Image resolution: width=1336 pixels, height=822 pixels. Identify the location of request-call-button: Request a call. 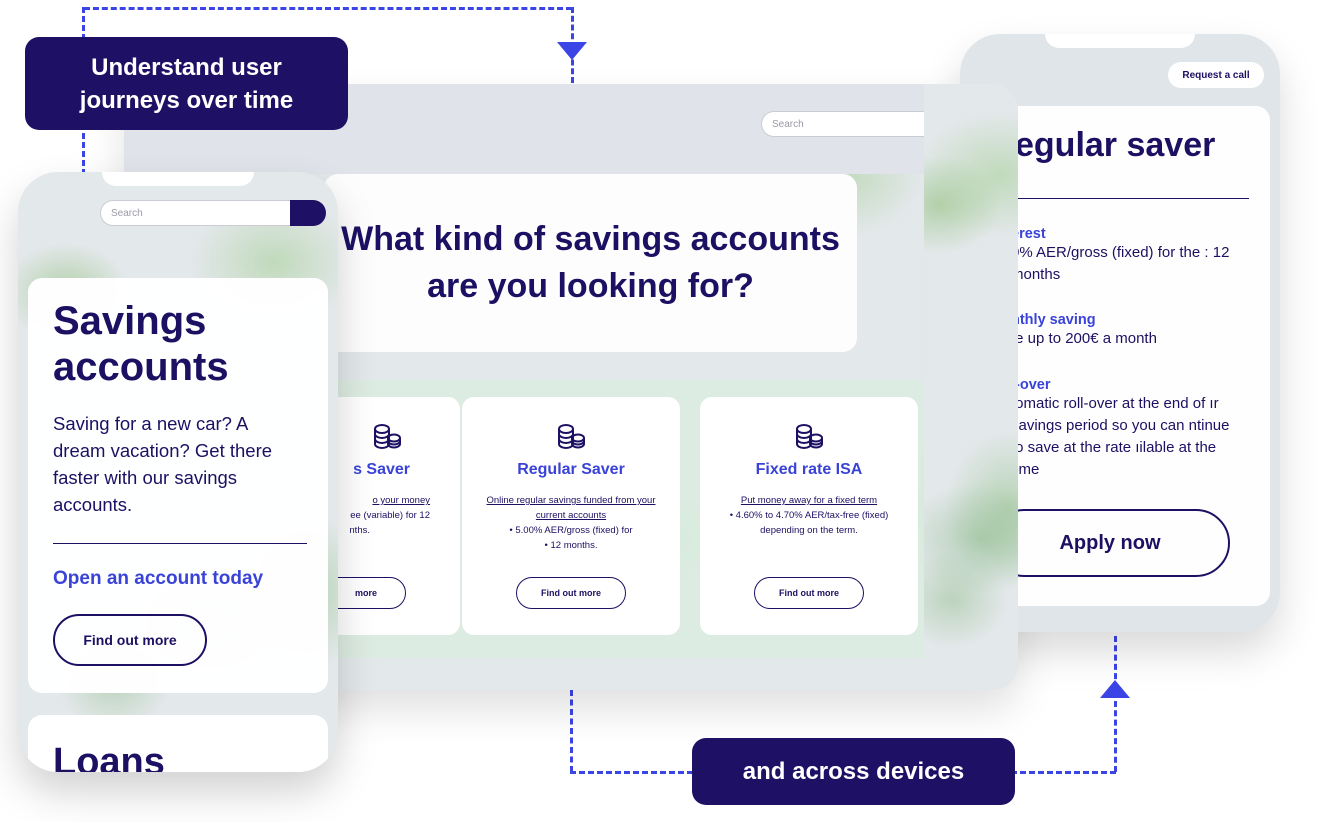
(1216, 75).